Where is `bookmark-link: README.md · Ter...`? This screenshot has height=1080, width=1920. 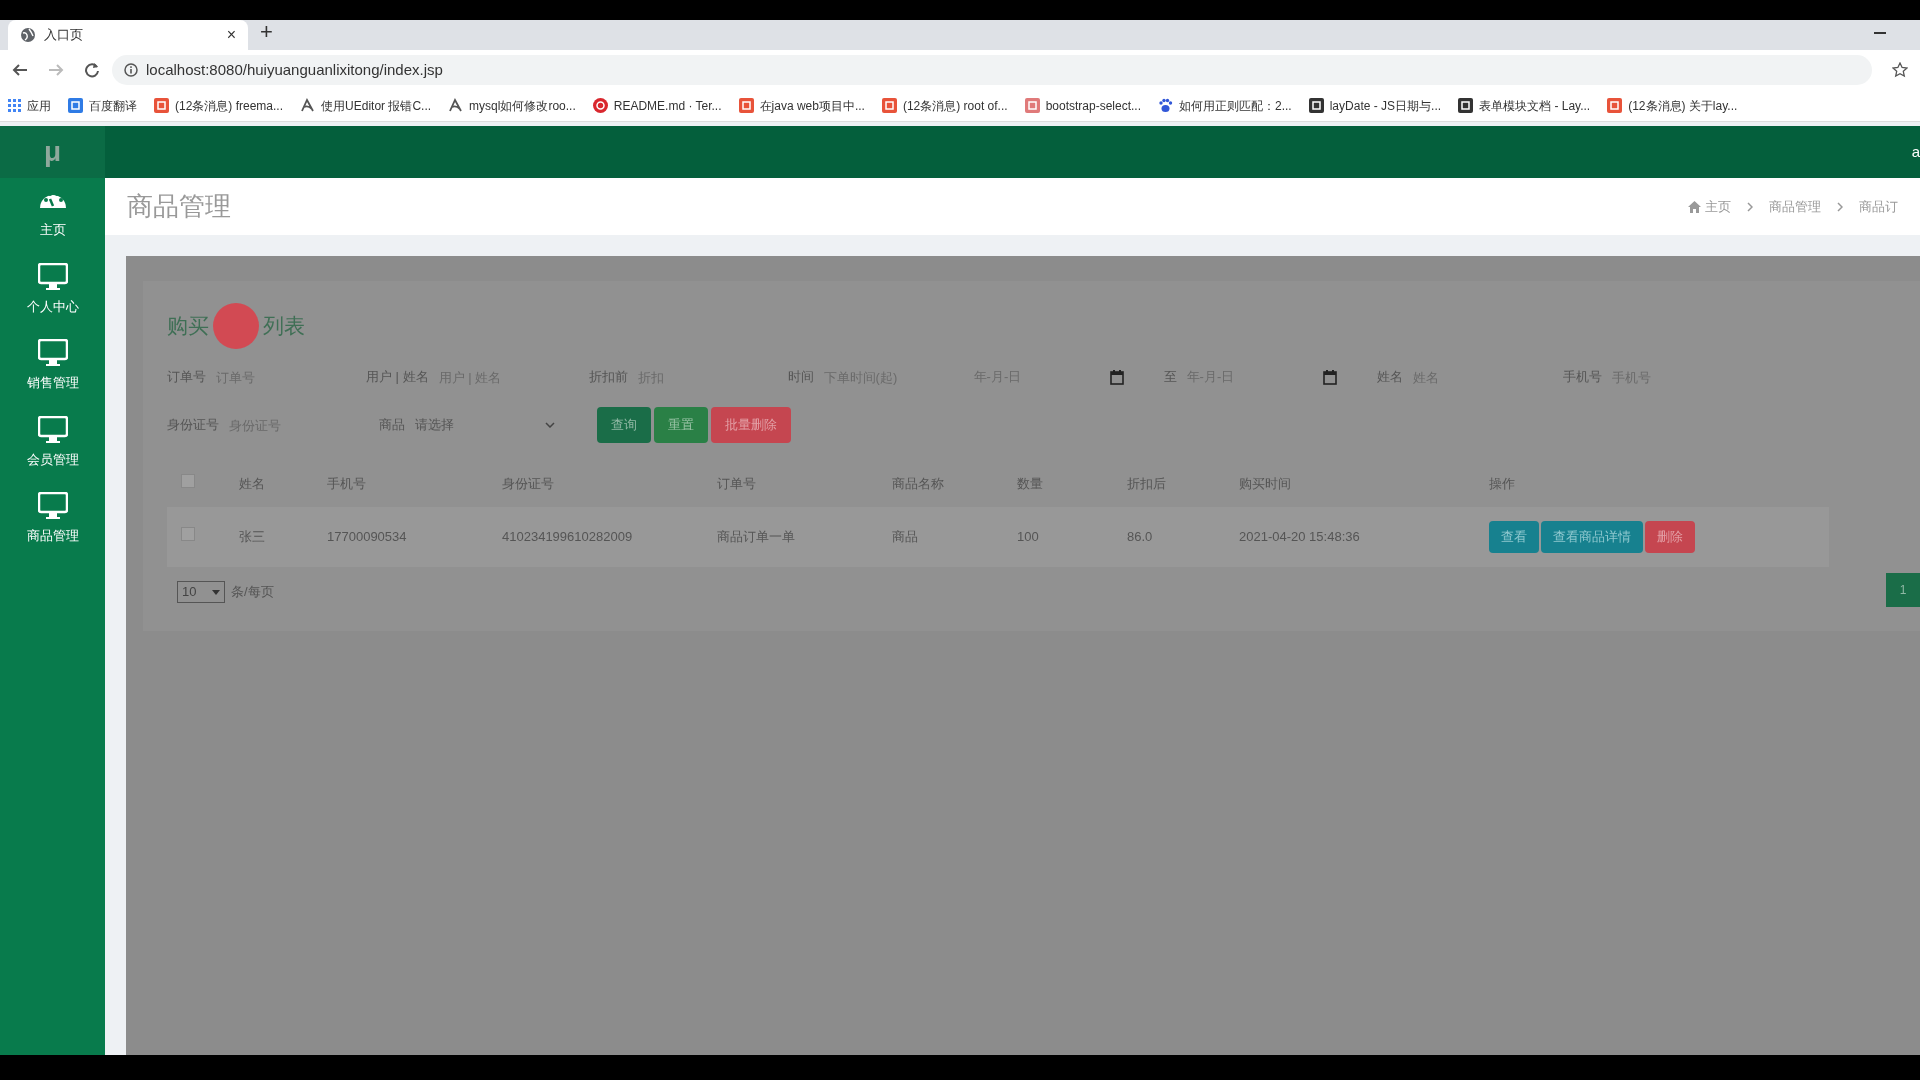 bookmark-link: README.md · Ter... is located at coordinates (667, 105).